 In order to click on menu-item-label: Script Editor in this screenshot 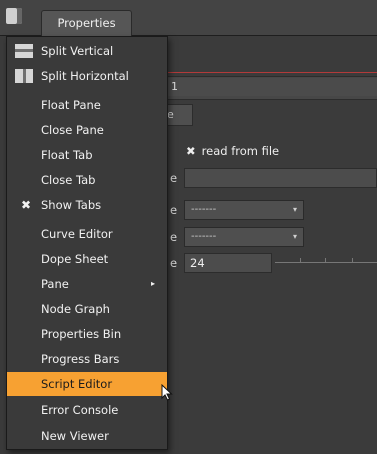, I will do `click(77, 384)`.